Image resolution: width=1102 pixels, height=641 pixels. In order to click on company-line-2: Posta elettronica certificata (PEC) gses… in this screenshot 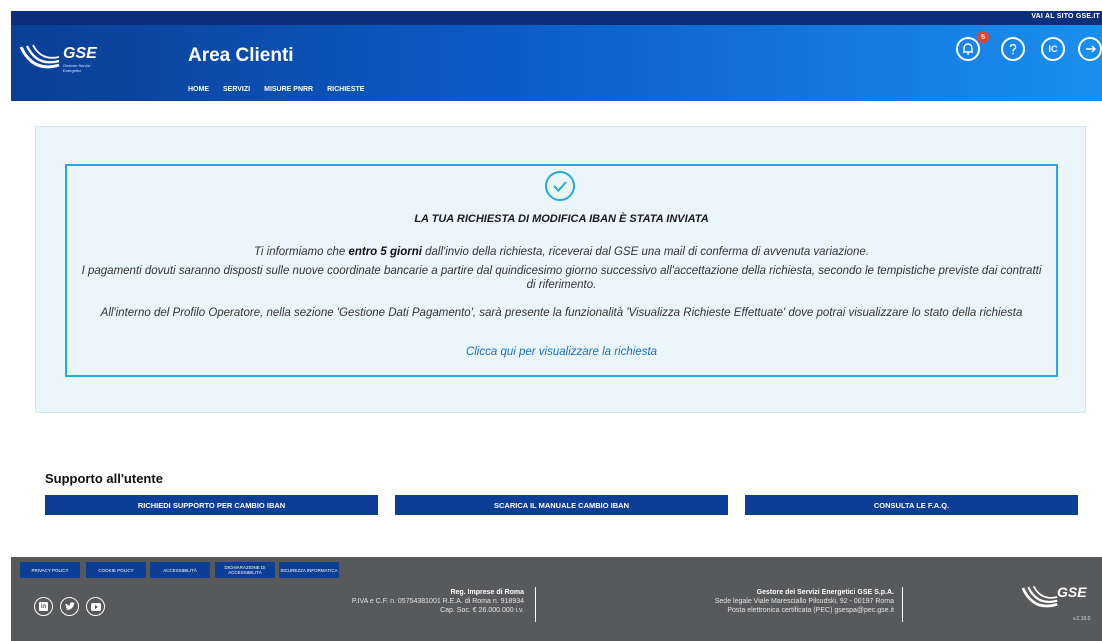, I will do `click(810, 610)`.